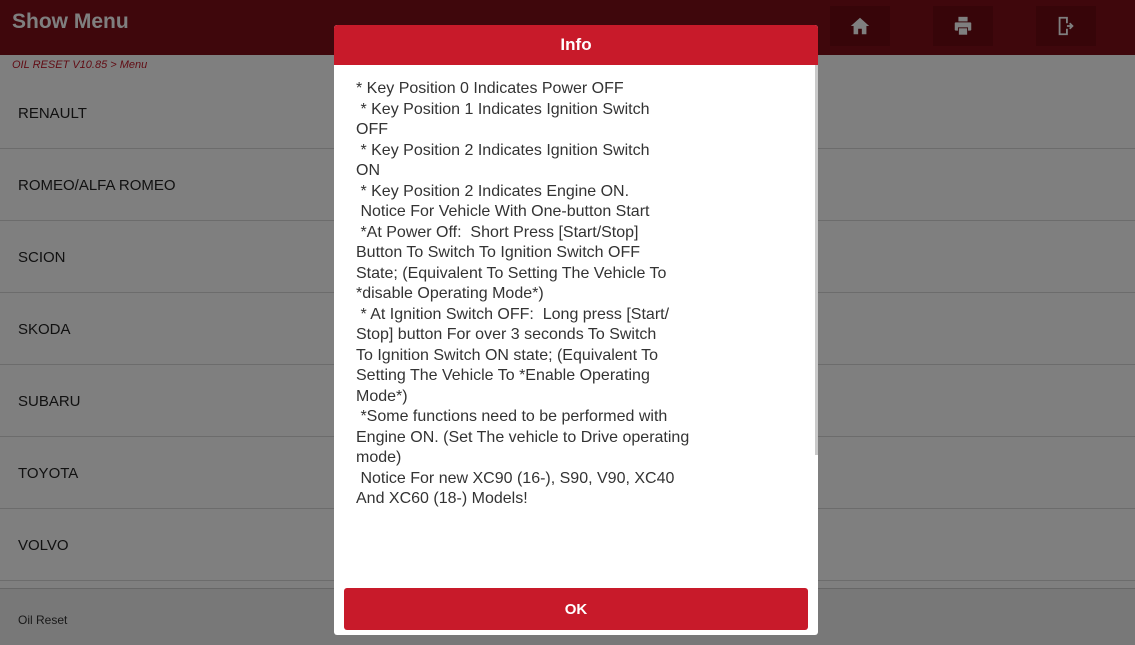 The width and height of the screenshot is (1135, 645). Describe the element at coordinates (576, 609) in the screenshot. I see `ok-button: OK` at that location.